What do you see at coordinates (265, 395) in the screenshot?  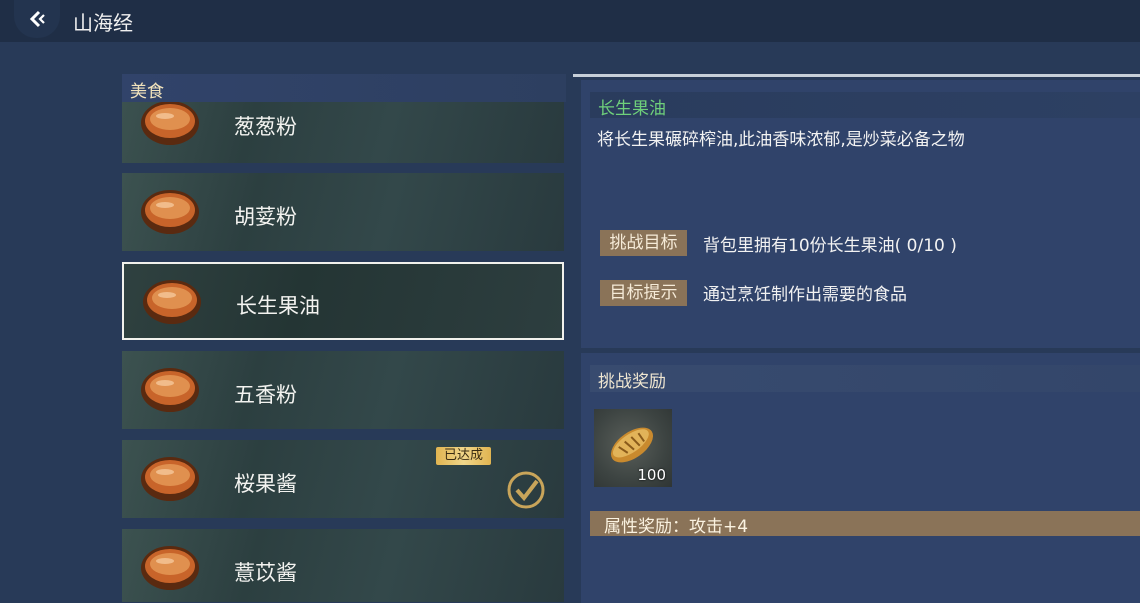 I see `item-name: 五香粉` at bounding box center [265, 395].